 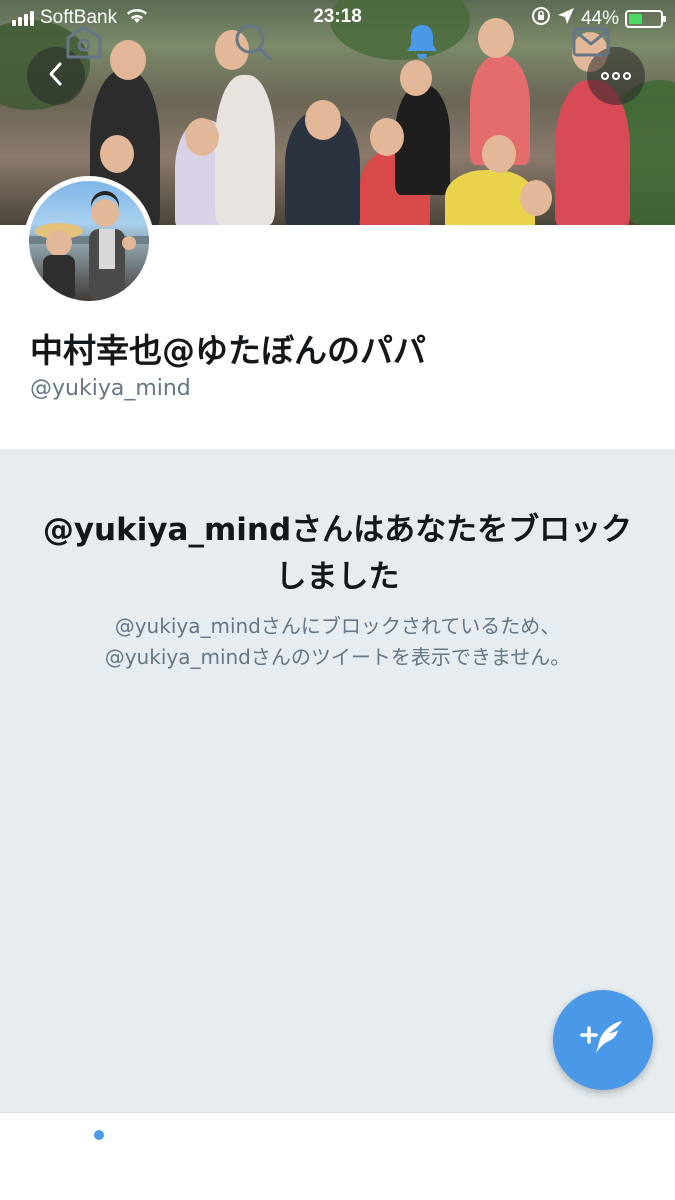 What do you see at coordinates (110, 388) in the screenshot?
I see `profile-handle: @yukiya_mind` at bounding box center [110, 388].